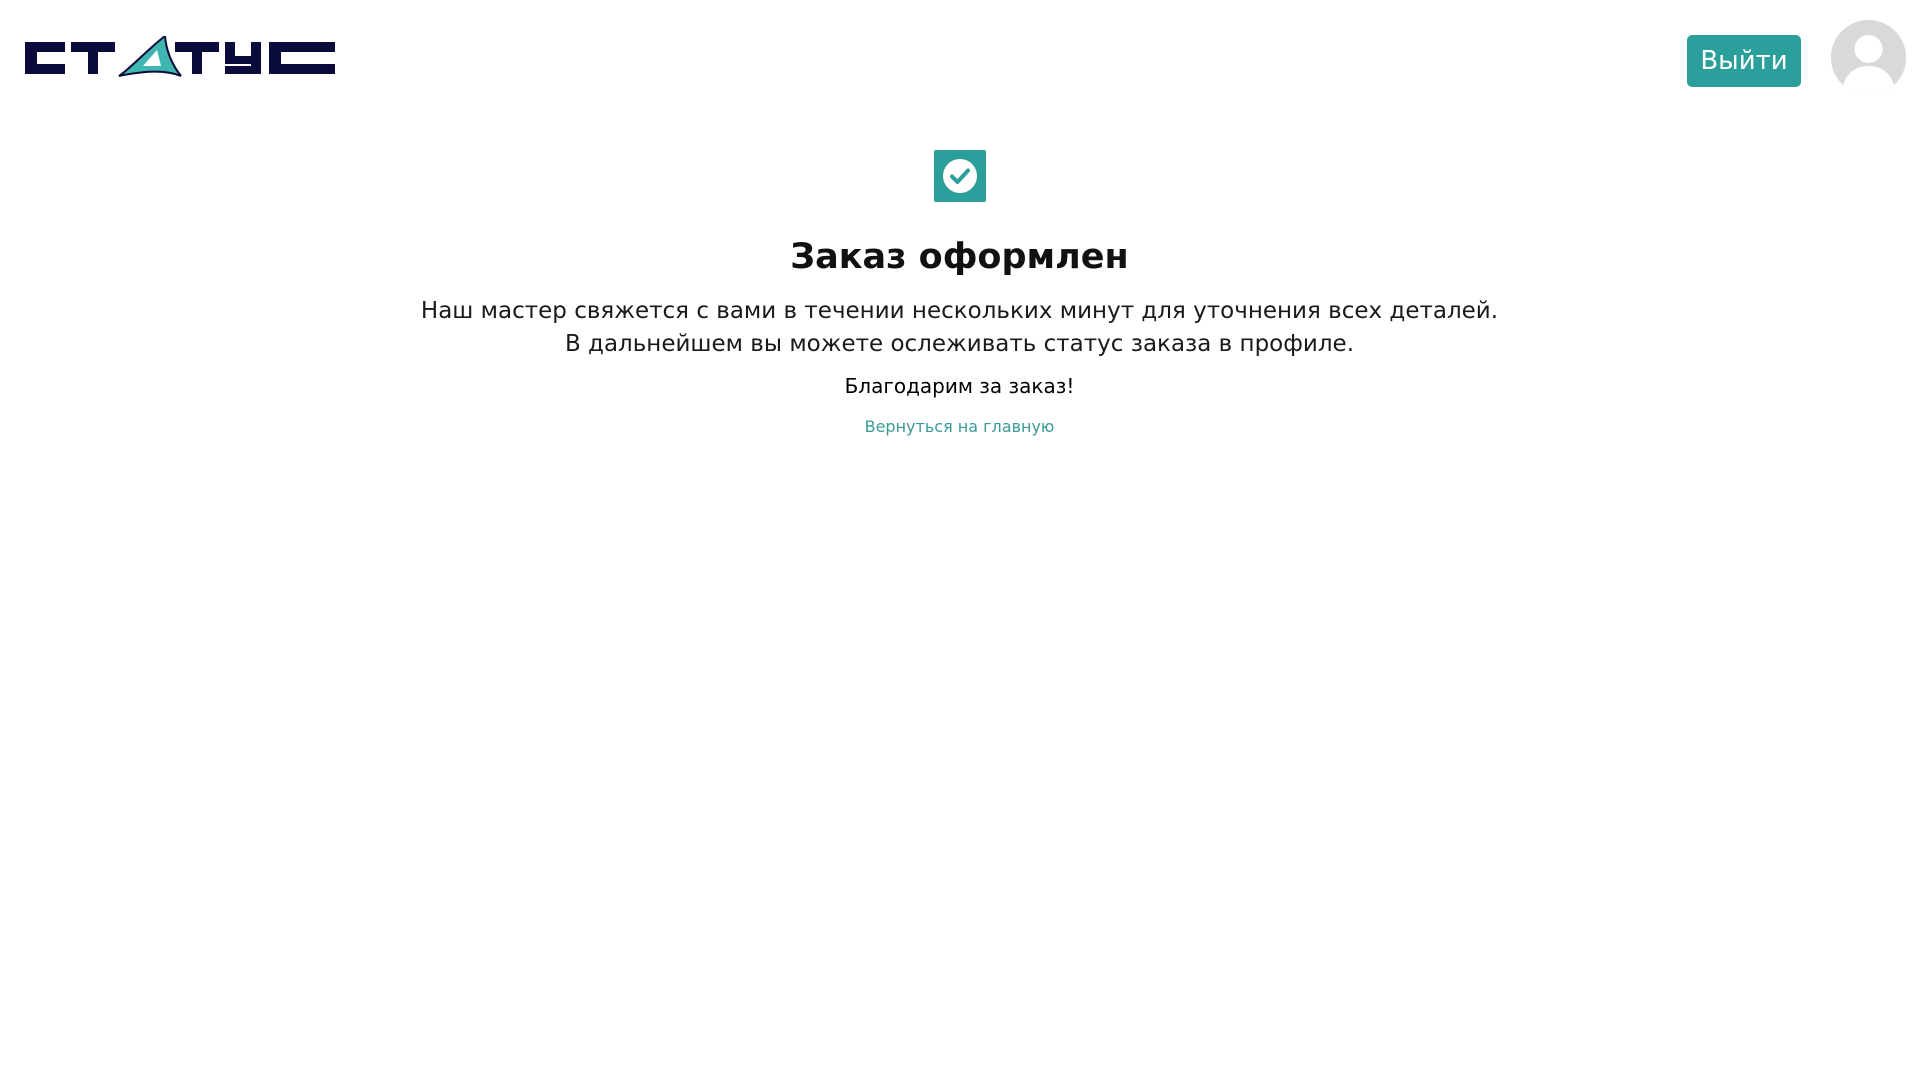 The width and height of the screenshot is (1919, 1079). I want to click on logout-button: Выйти, so click(1744, 61).